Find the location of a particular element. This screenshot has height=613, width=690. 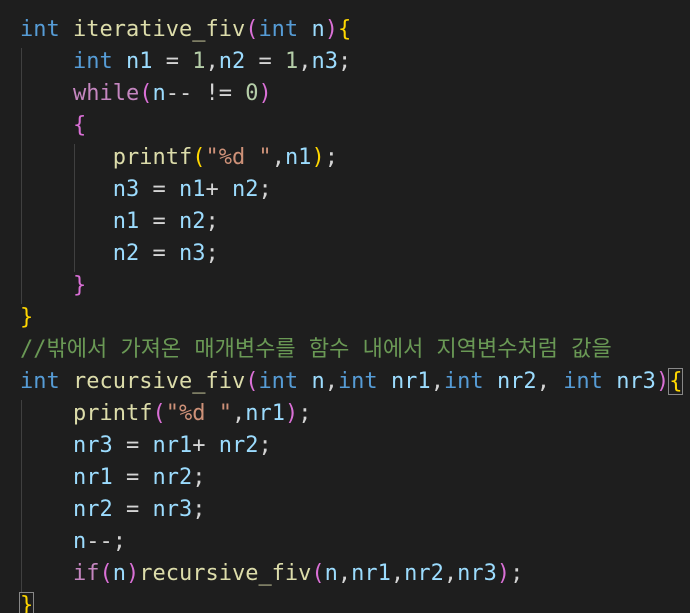

code-line-7: n1 = n2; is located at coordinates (119, 222).